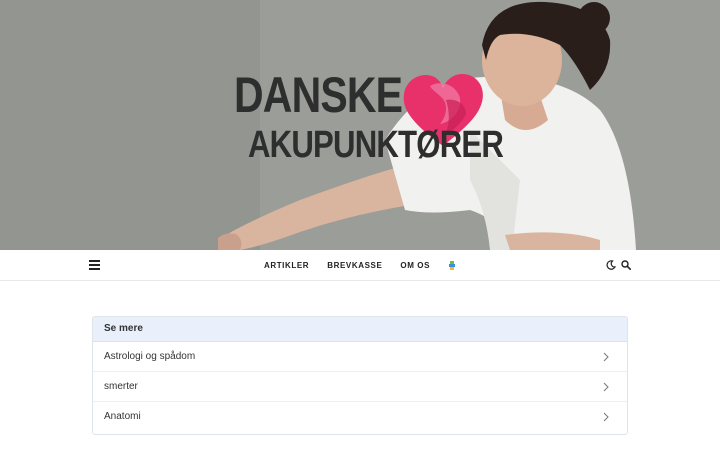 Image resolution: width=720 pixels, height=450 pixels. I want to click on site-logo: DANSKE AKUPUNKTØRER, so click(368, 118).